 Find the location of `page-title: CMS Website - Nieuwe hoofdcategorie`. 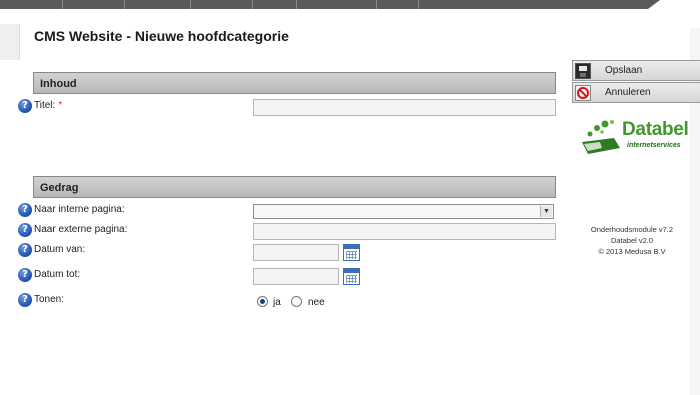

page-title: CMS Website - Nieuwe hoofdcategorie is located at coordinates (161, 36).